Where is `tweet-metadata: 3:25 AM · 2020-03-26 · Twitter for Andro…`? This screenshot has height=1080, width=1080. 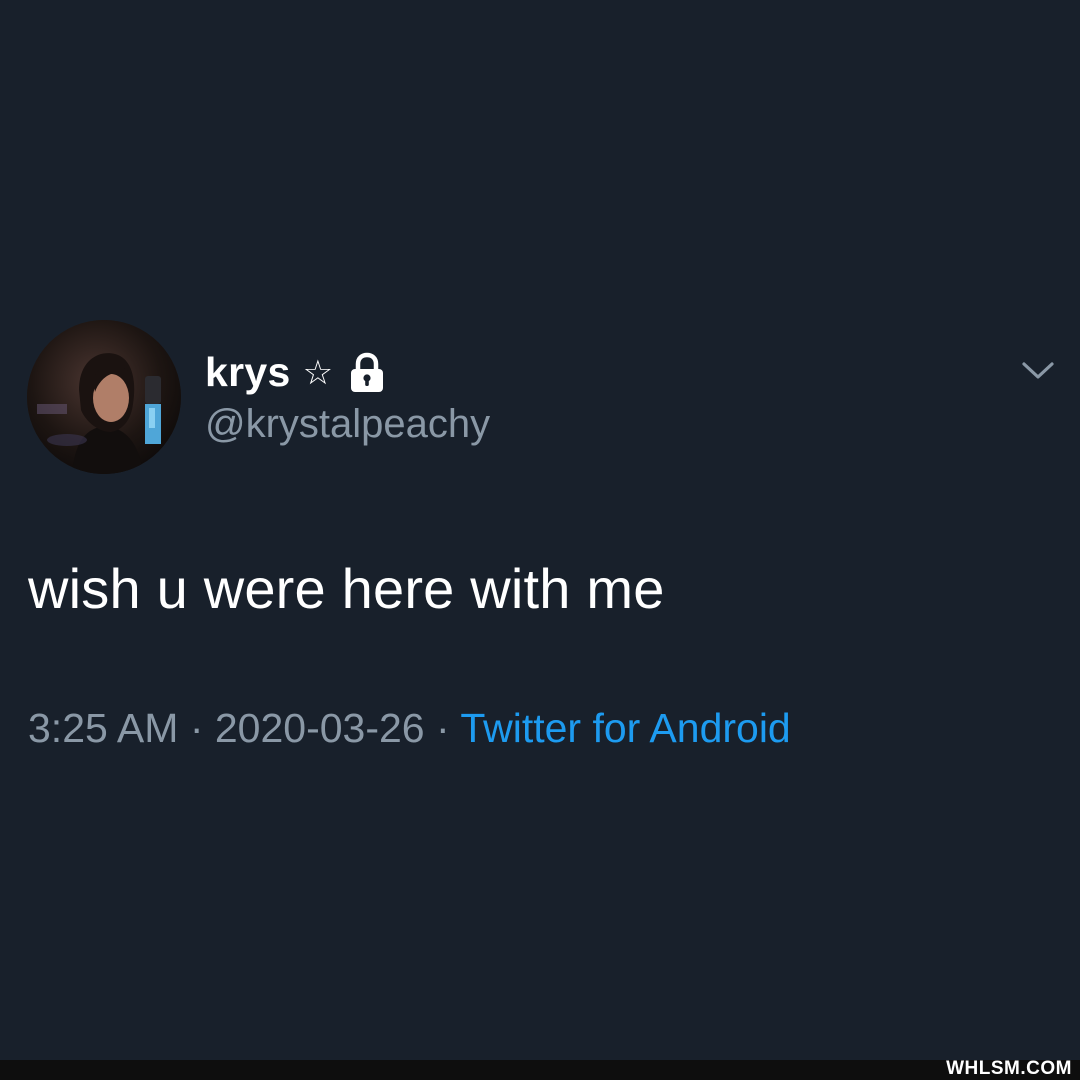 tweet-metadata: 3:25 AM · 2020-03-26 · Twitter for Andro… is located at coordinates (409, 728).